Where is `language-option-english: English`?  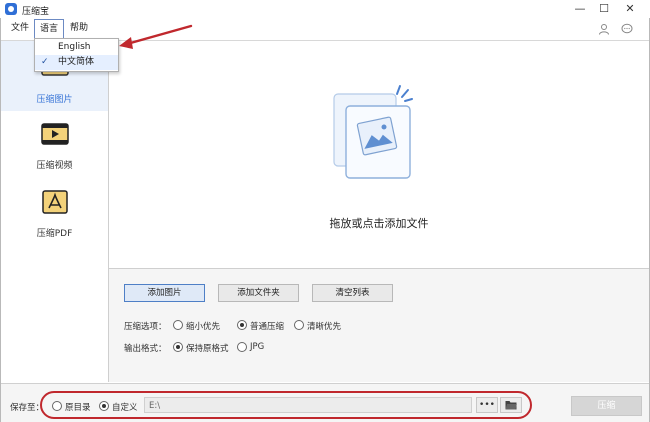
language-option-english: English is located at coordinates (76, 47).